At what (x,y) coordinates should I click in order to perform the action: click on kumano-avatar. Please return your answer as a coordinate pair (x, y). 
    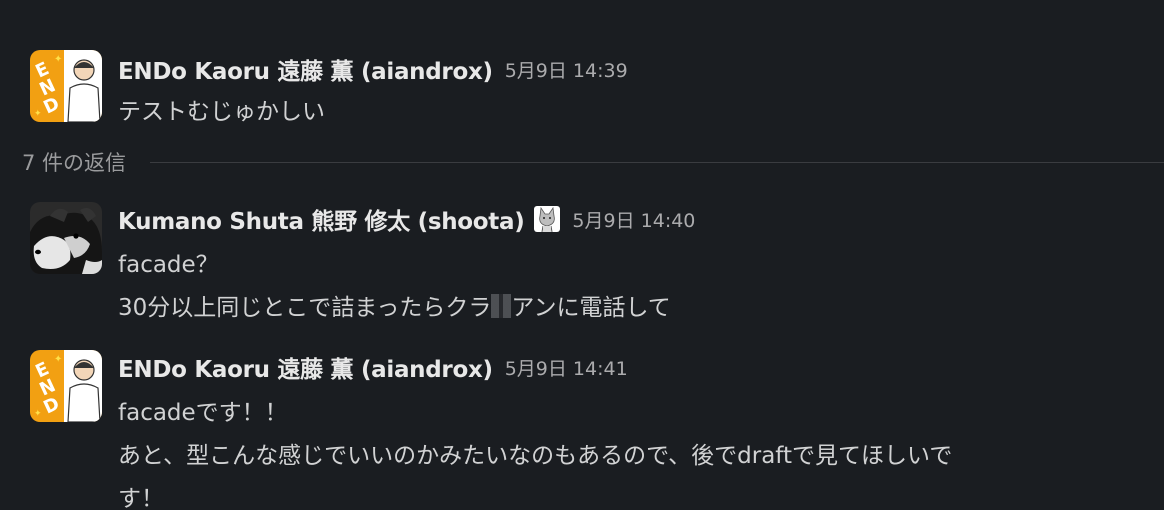
    Looking at the image, I should click on (66, 238).